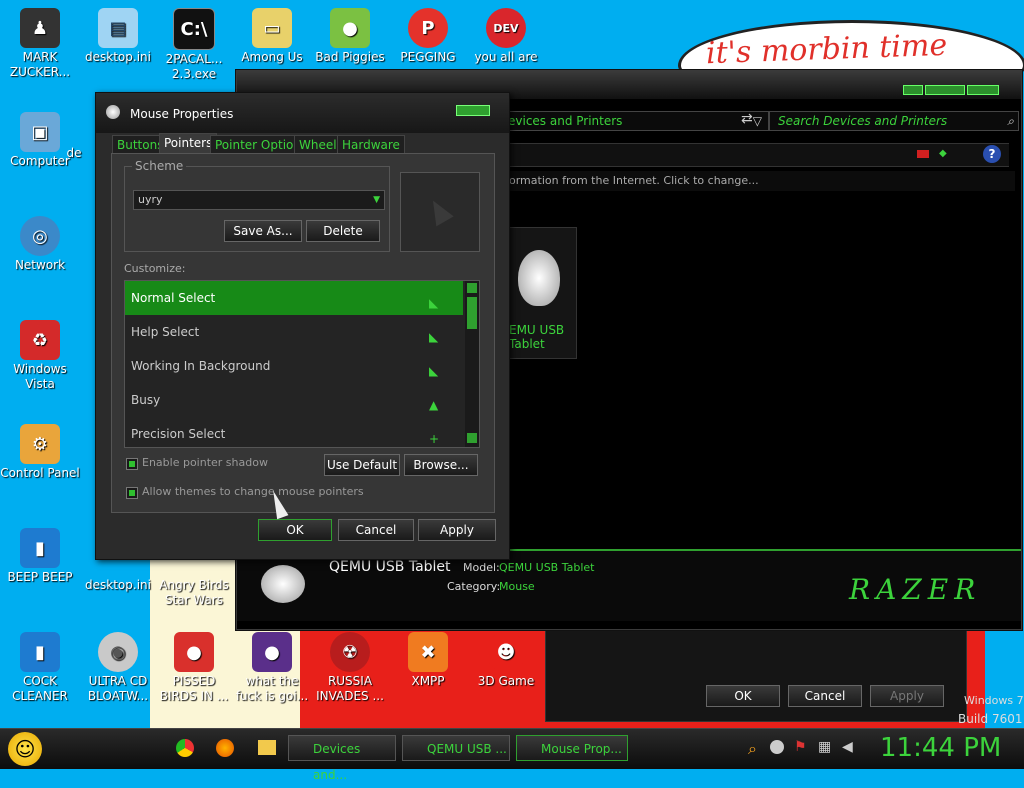 This screenshot has height=788, width=1024. What do you see at coordinates (272, 57) in the screenshot?
I see `desktop-icon-label: Among Us` at bounding box center [272, 57].